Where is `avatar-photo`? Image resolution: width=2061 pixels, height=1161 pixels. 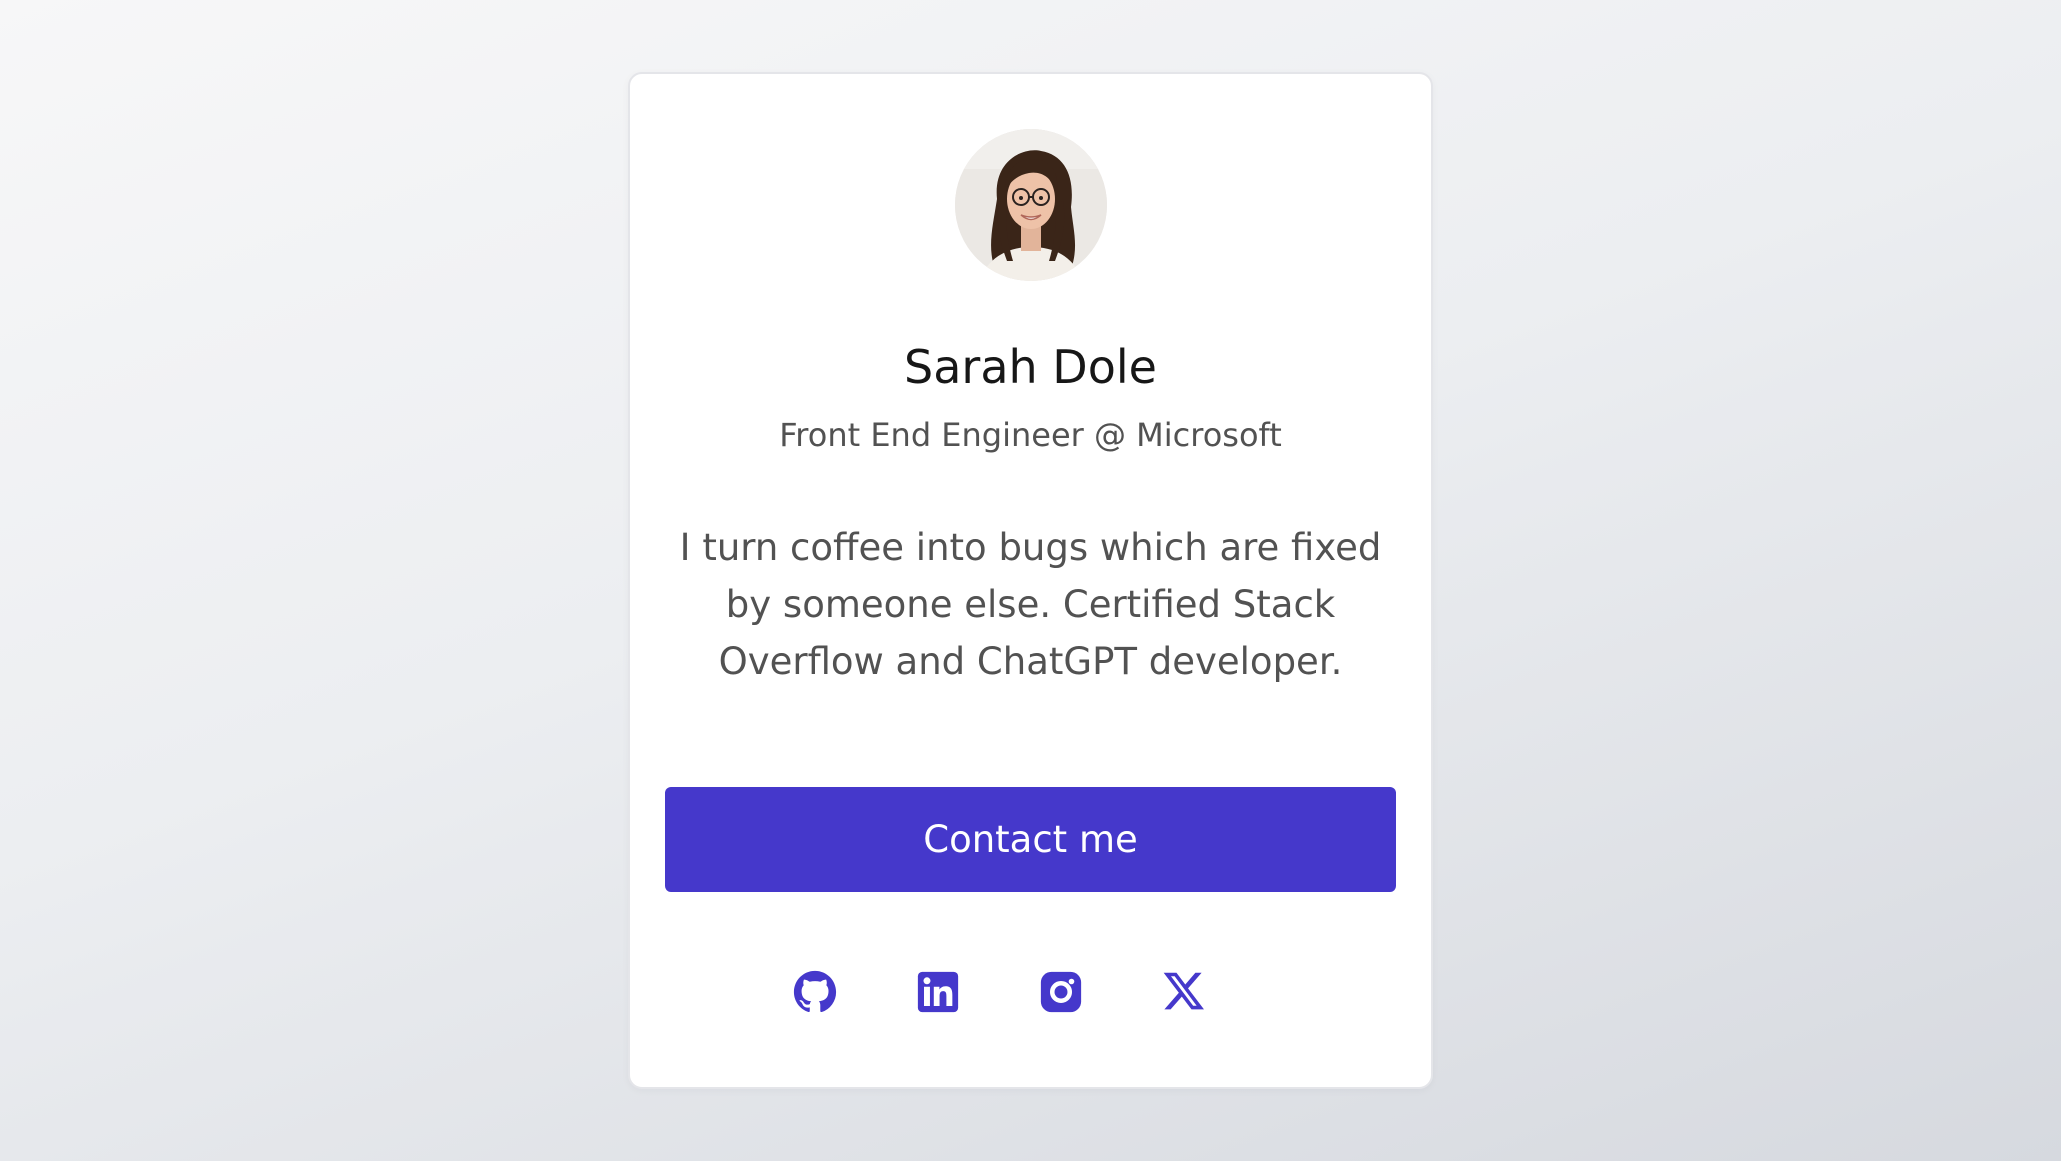
avatar-photo is located at coordinates (1031, 205).